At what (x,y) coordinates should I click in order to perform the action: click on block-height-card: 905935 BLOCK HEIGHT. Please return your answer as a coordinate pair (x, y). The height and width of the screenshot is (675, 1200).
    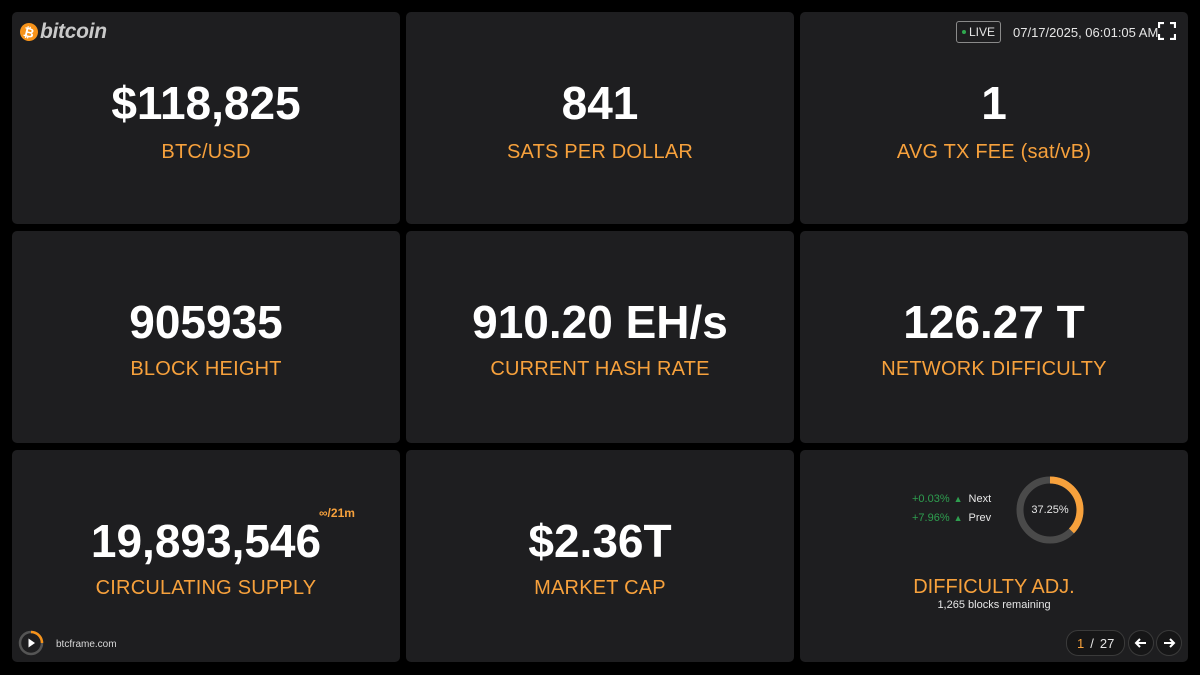
    Looking at the image, I should click on (206, 337).